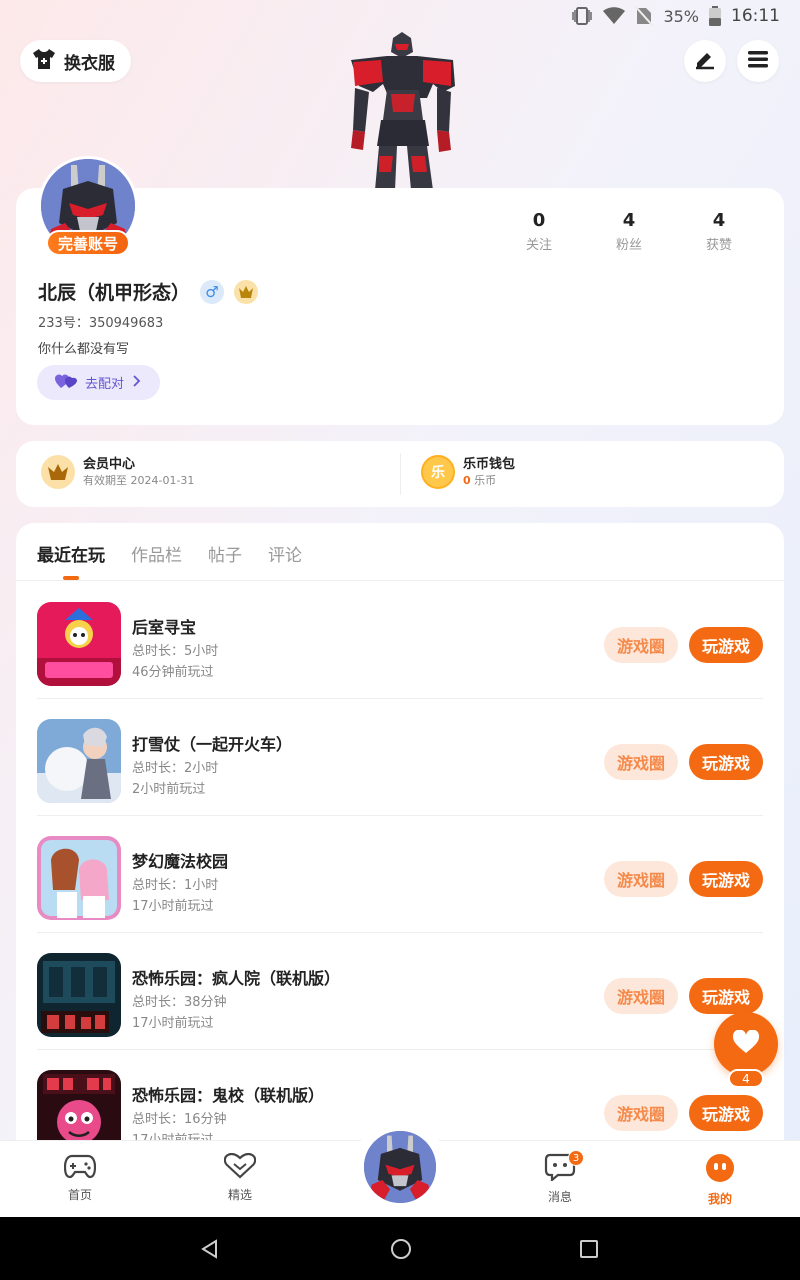  I want to click on game-duration: 总时长：16分钟, so click(179, 1119).